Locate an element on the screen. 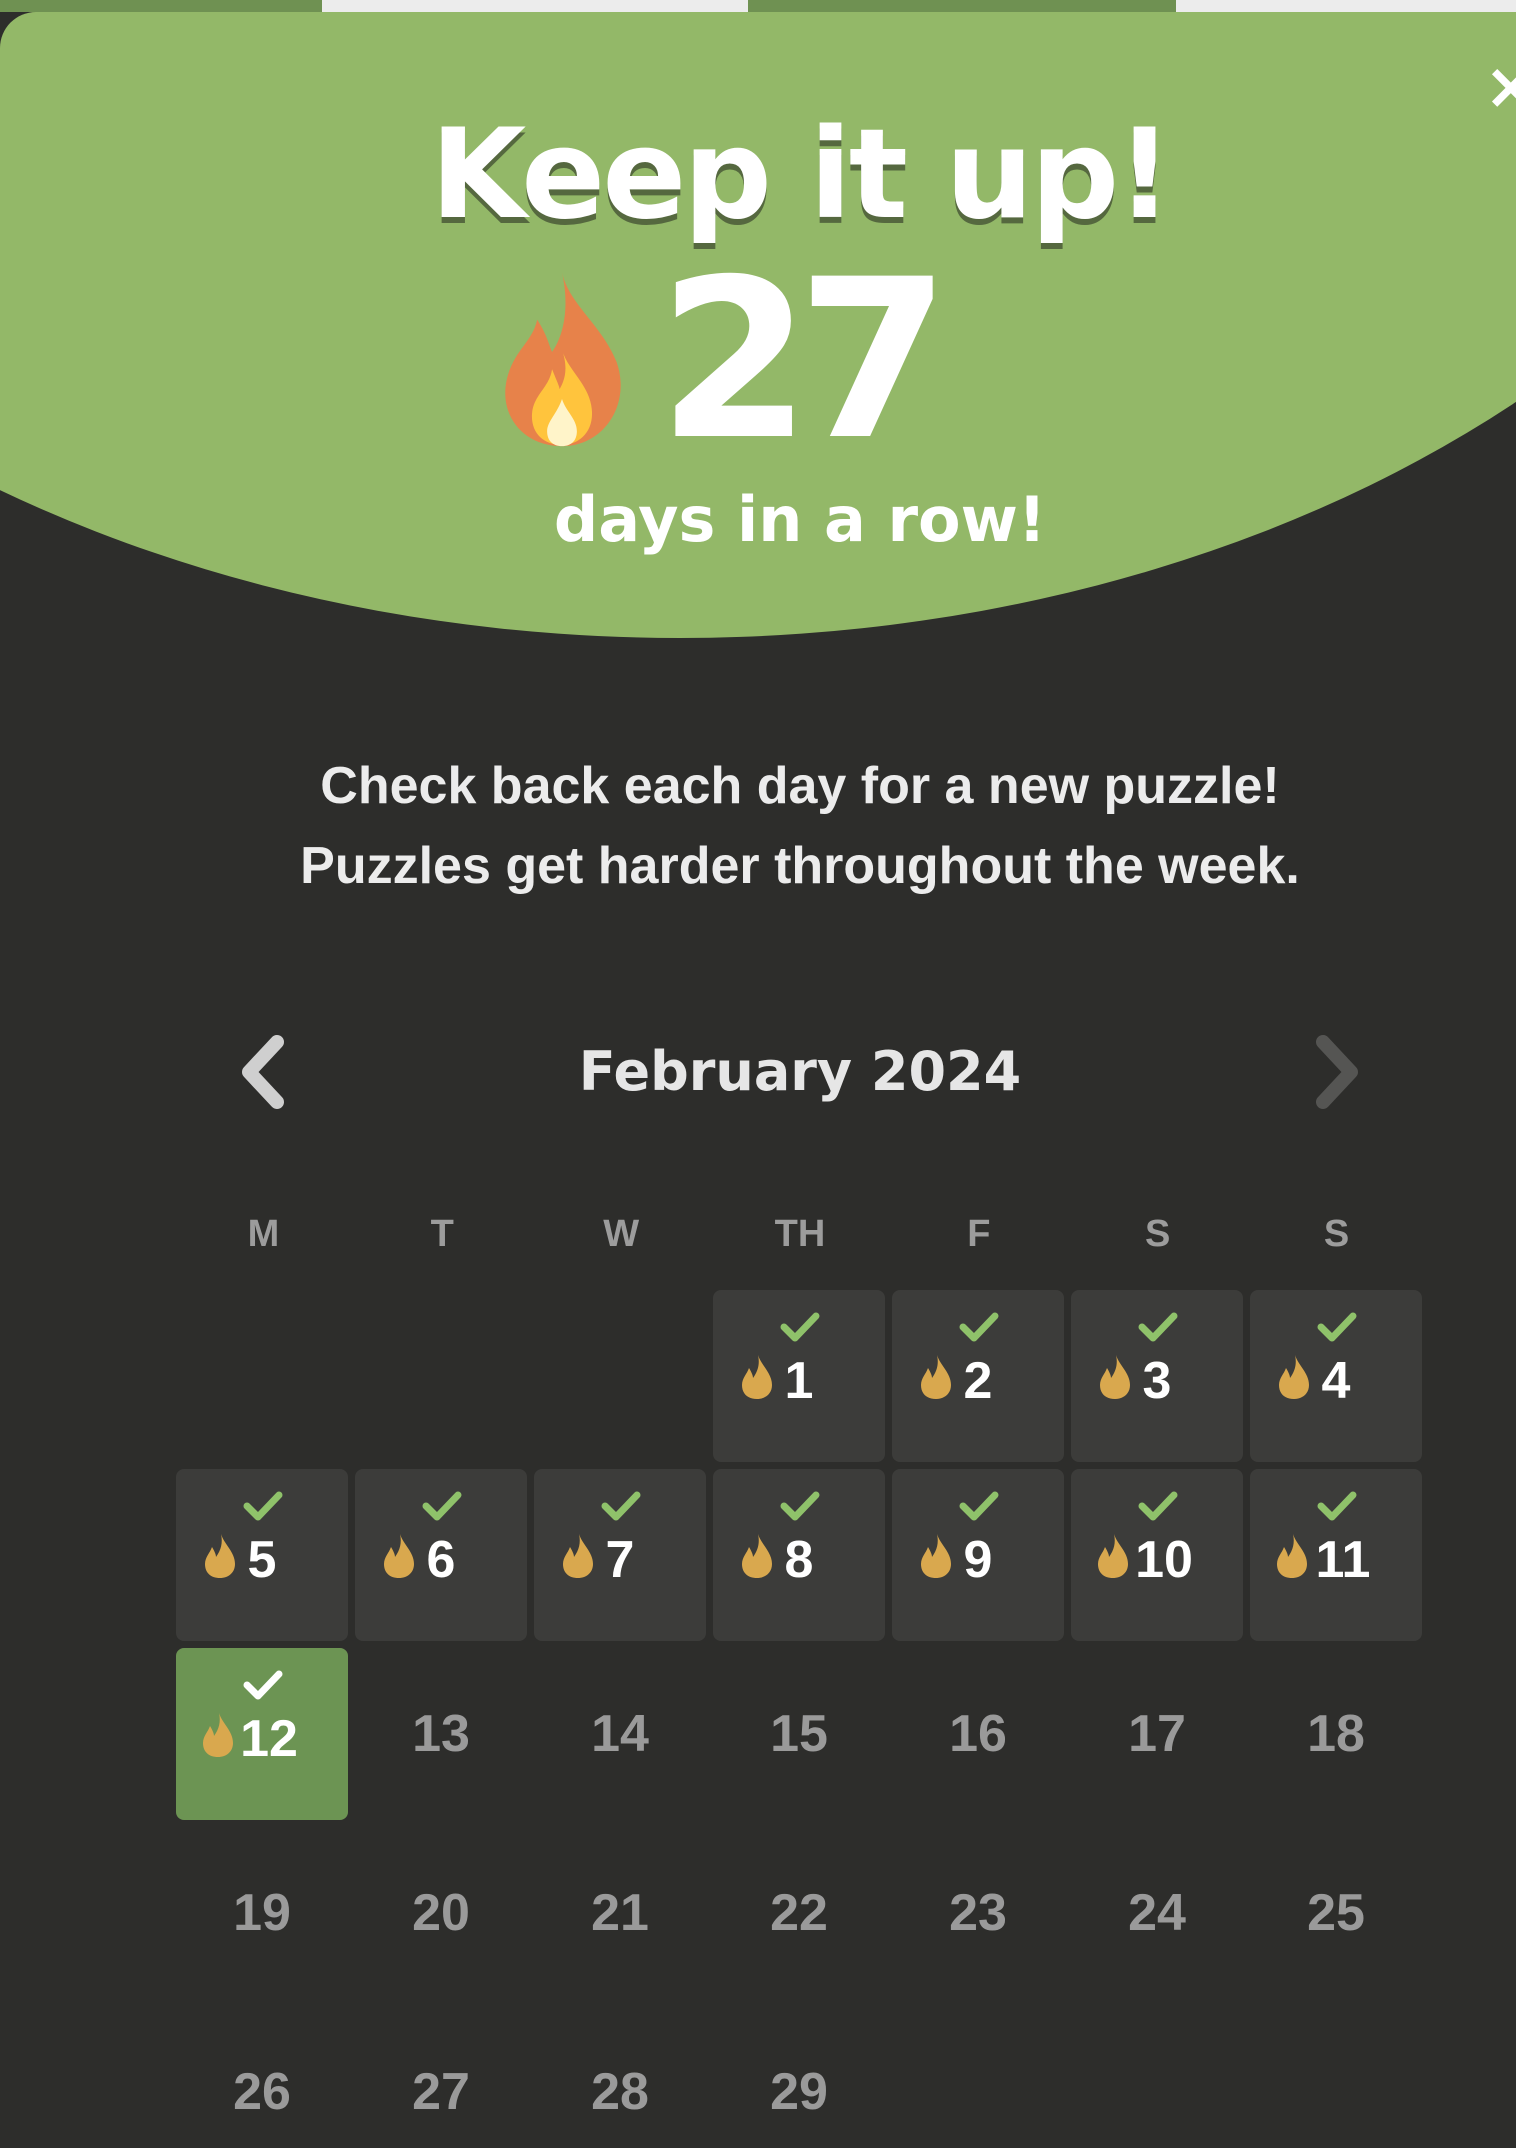 The image size is (1516, 2148). calendar-day-number: 25 is located at coordinates (1336, 1913).